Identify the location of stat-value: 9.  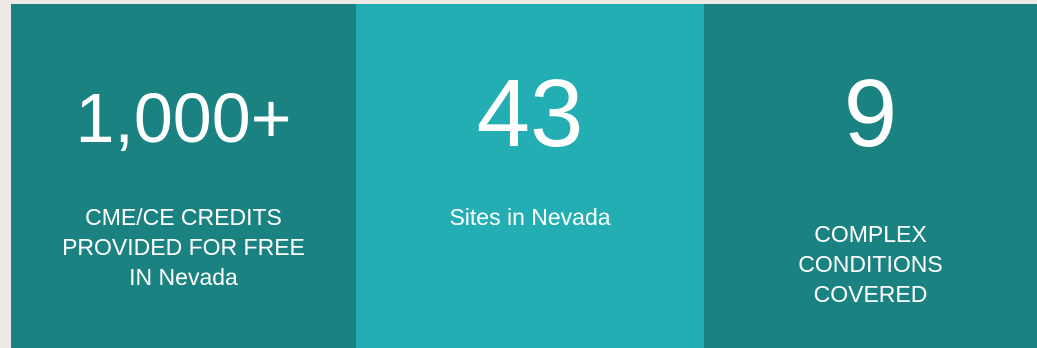
(870, 113).